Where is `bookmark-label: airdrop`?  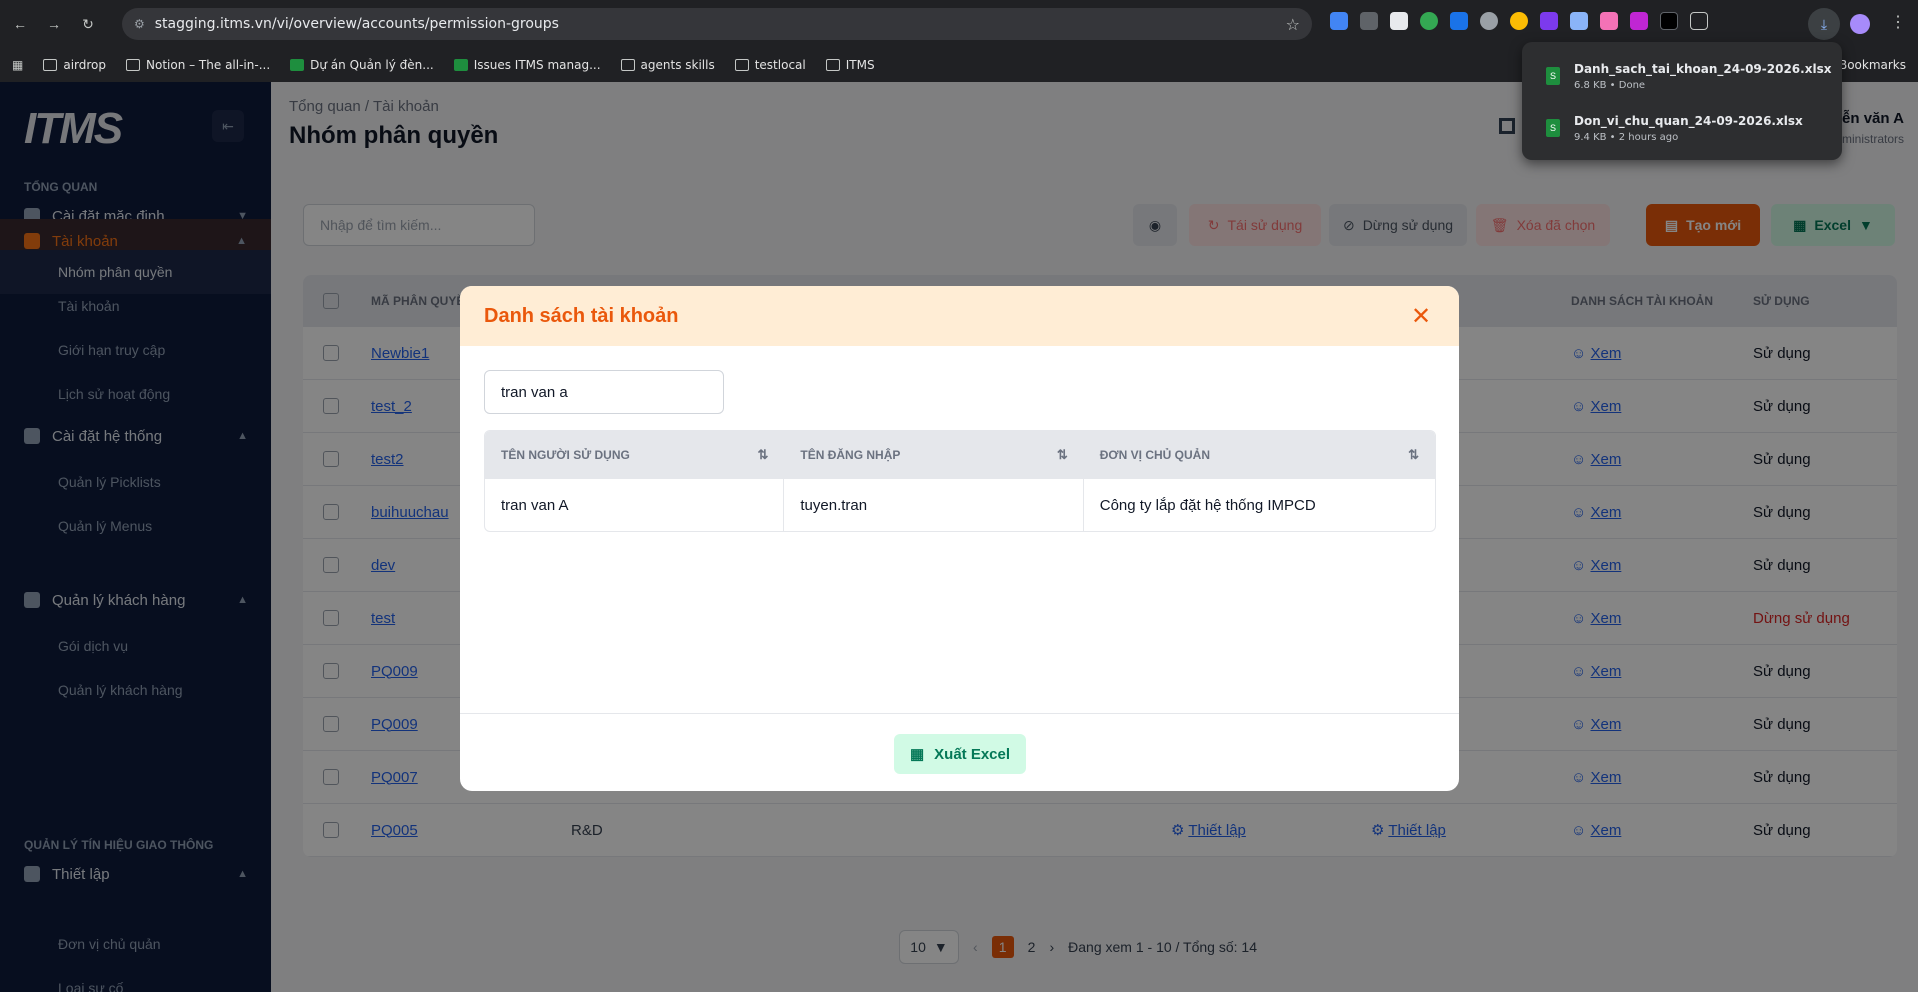
bookmark-label: airdrop is located at coordinates (84, 65).